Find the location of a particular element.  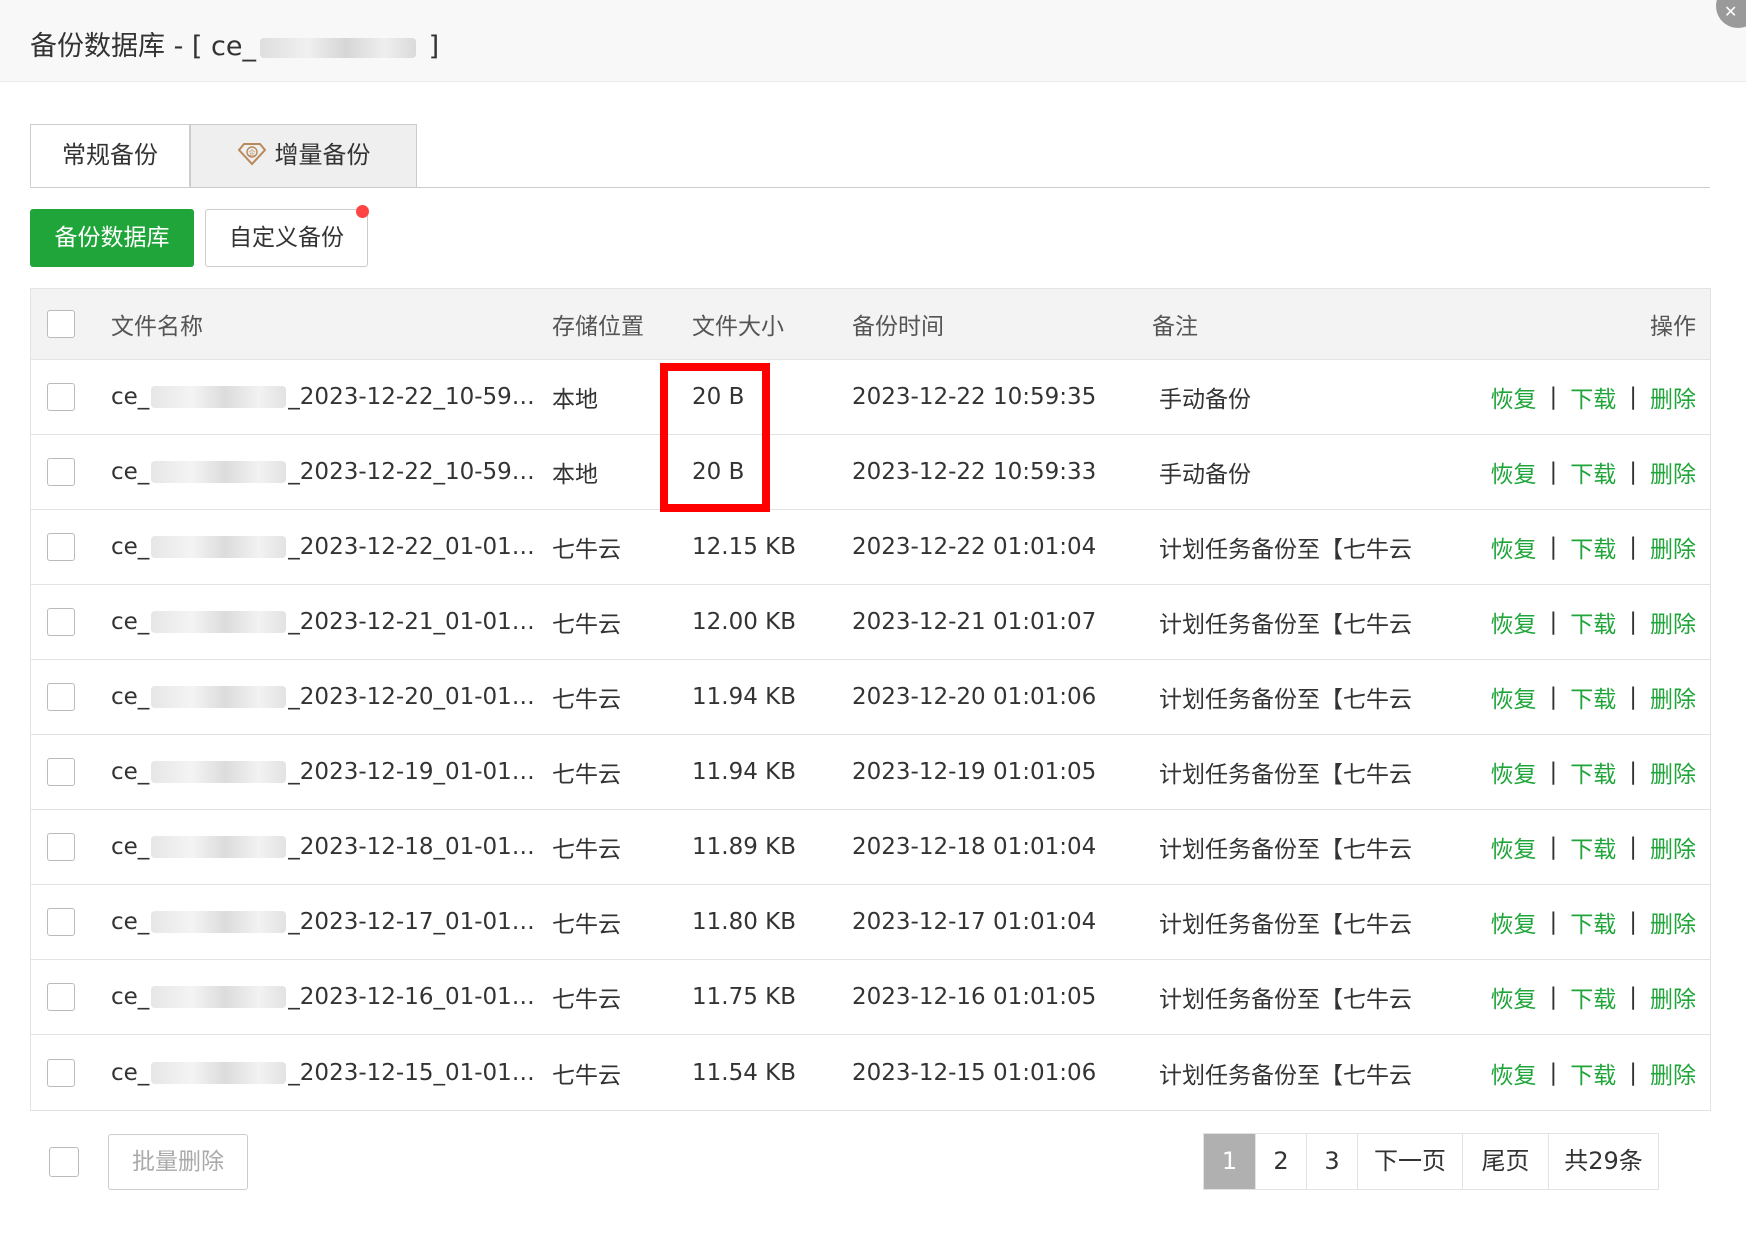

backup-database-button: 备份数据库 is located at coordinates (112, 238).